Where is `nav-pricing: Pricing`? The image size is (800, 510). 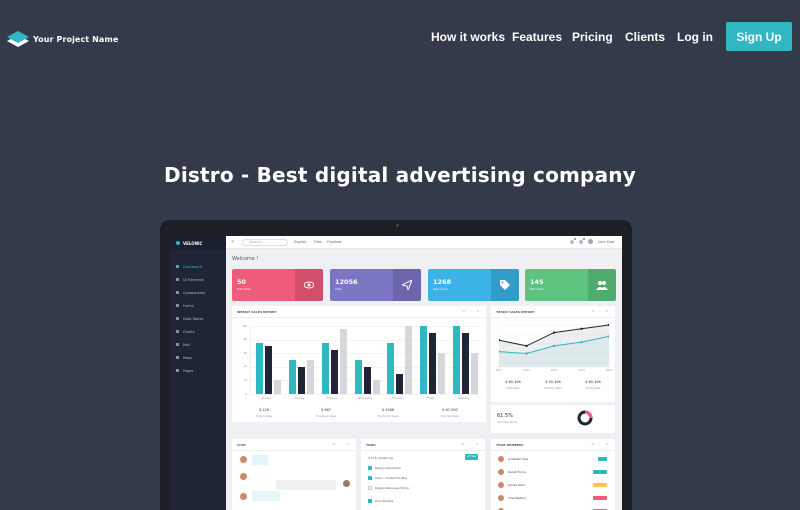
nav-pricing: Pricing is located at coordinates (592, 37).